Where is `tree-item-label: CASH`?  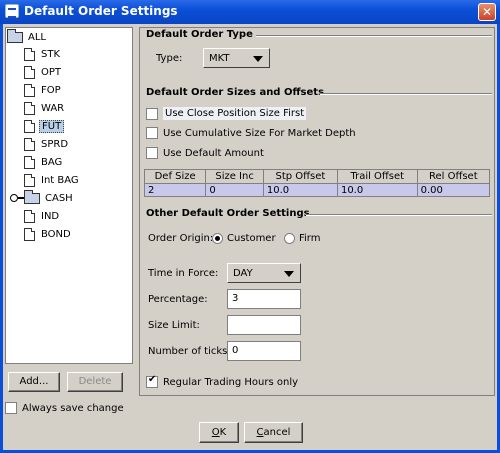
tree-item-label: CASH is located at coordinates (59, 198).